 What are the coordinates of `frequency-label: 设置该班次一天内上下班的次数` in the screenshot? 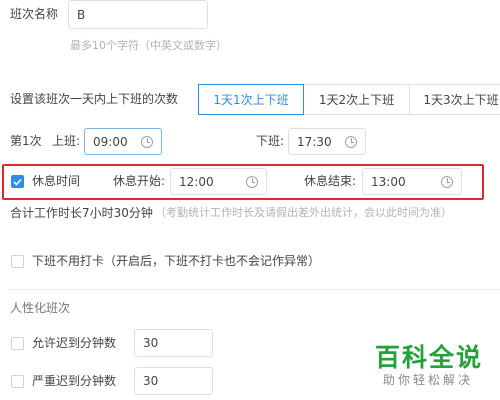 It's located at (94, 99).